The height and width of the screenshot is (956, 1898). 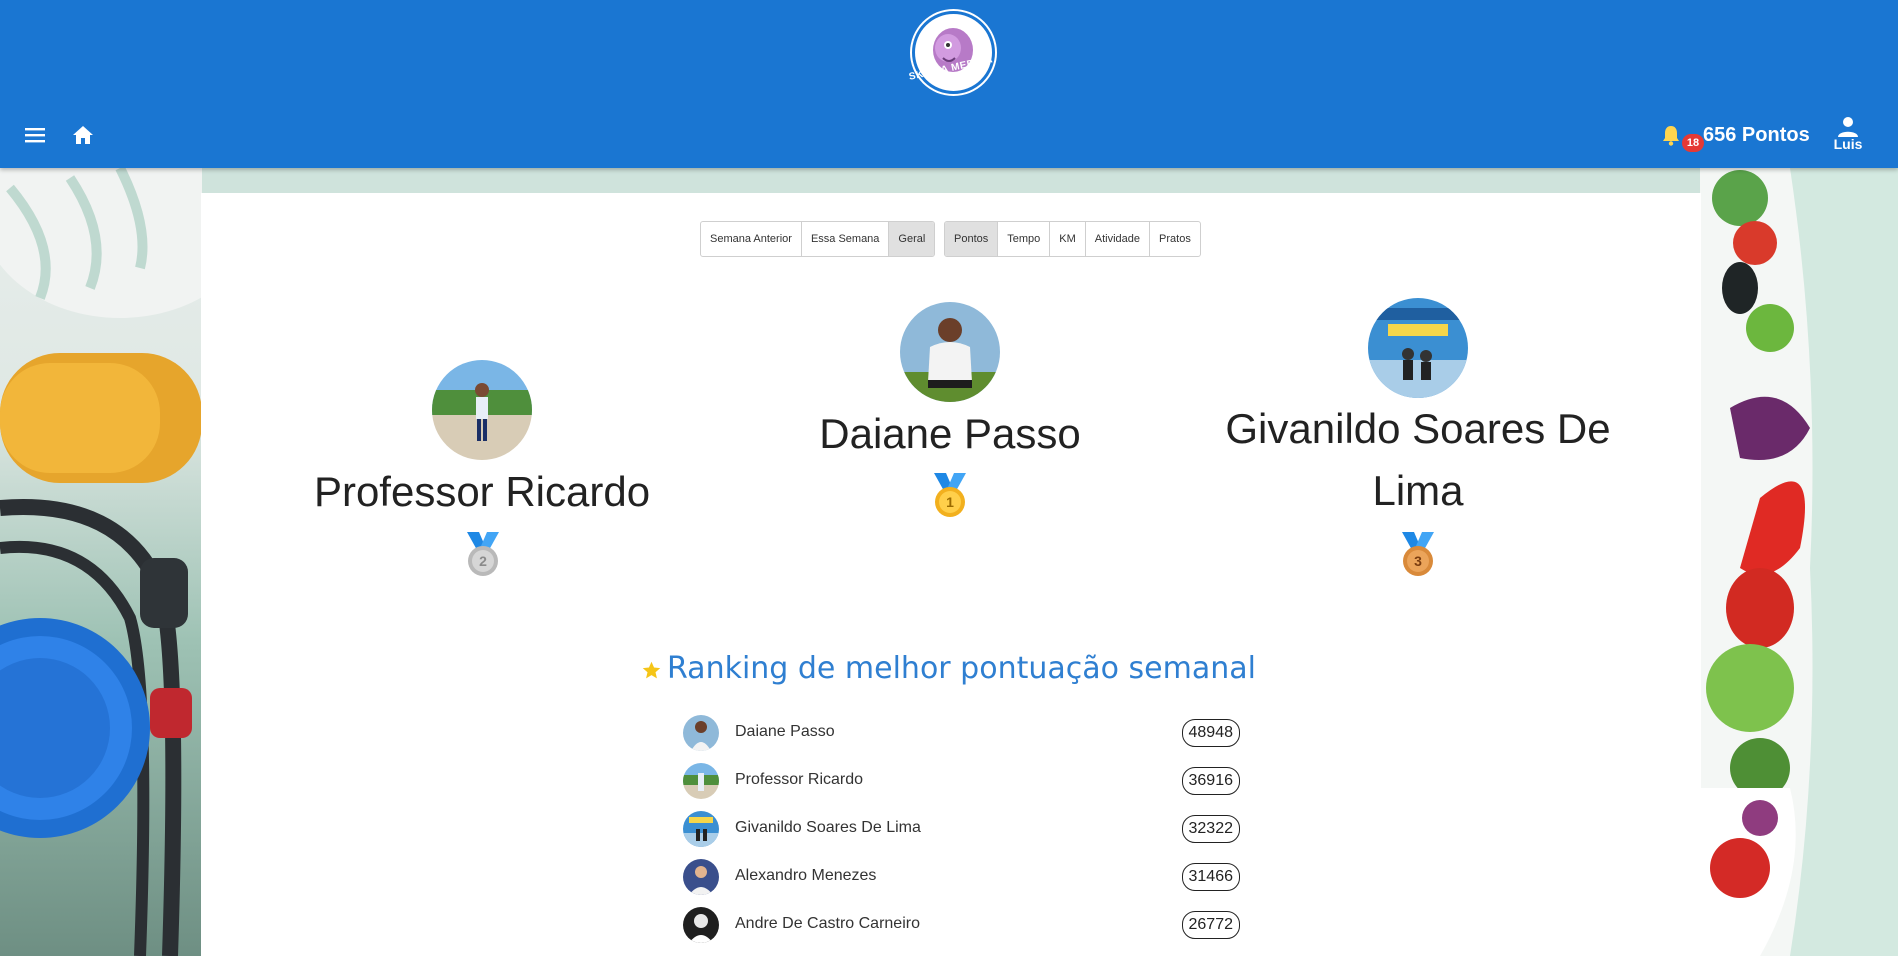 I want to click on person-icon, so click(x=1848, y=127).